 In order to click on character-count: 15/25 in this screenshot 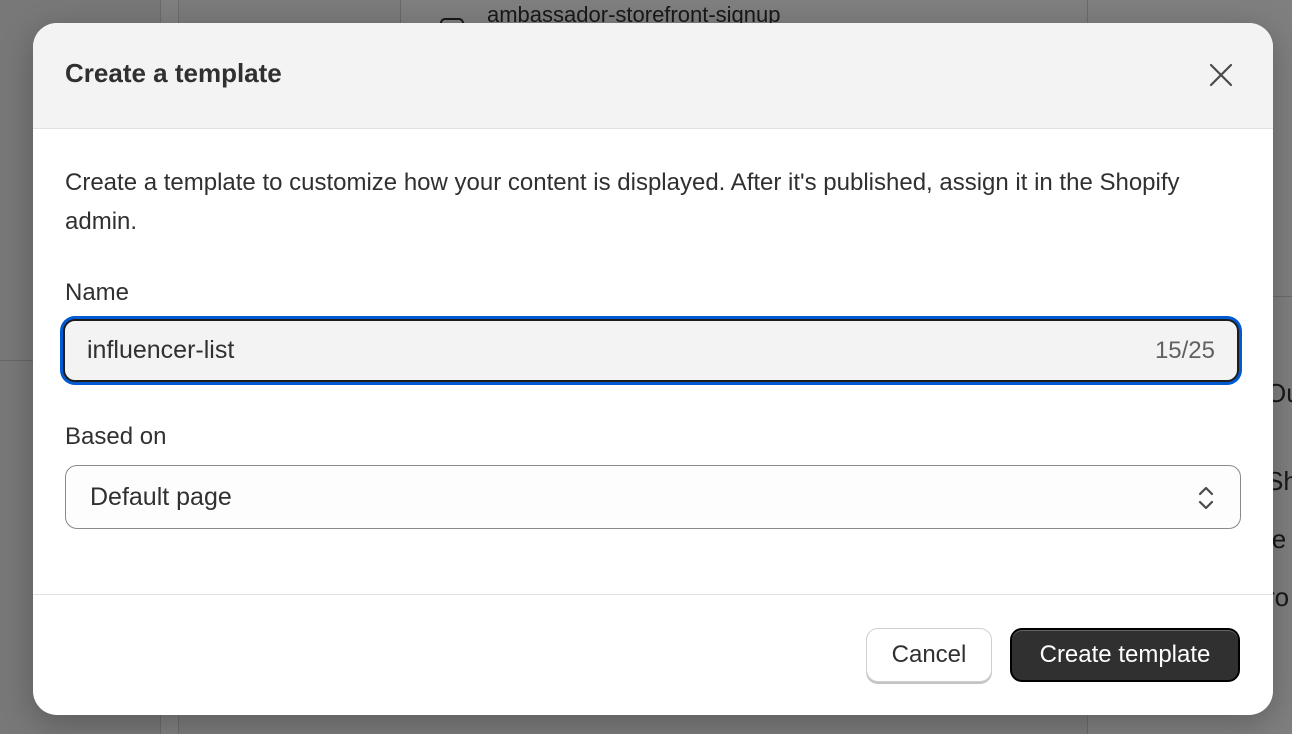, I will do `click(1184, 350)`.